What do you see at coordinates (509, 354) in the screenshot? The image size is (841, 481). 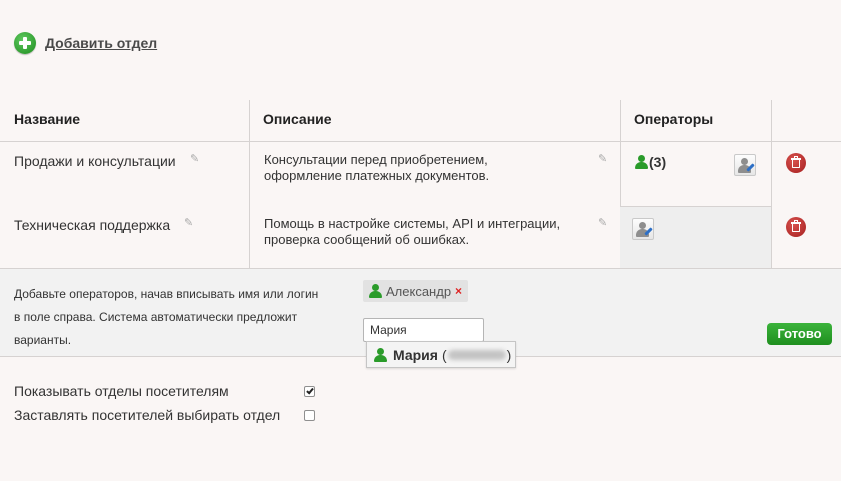 I see `suggestion-paren-close: )` at bounding box center [509, 354].